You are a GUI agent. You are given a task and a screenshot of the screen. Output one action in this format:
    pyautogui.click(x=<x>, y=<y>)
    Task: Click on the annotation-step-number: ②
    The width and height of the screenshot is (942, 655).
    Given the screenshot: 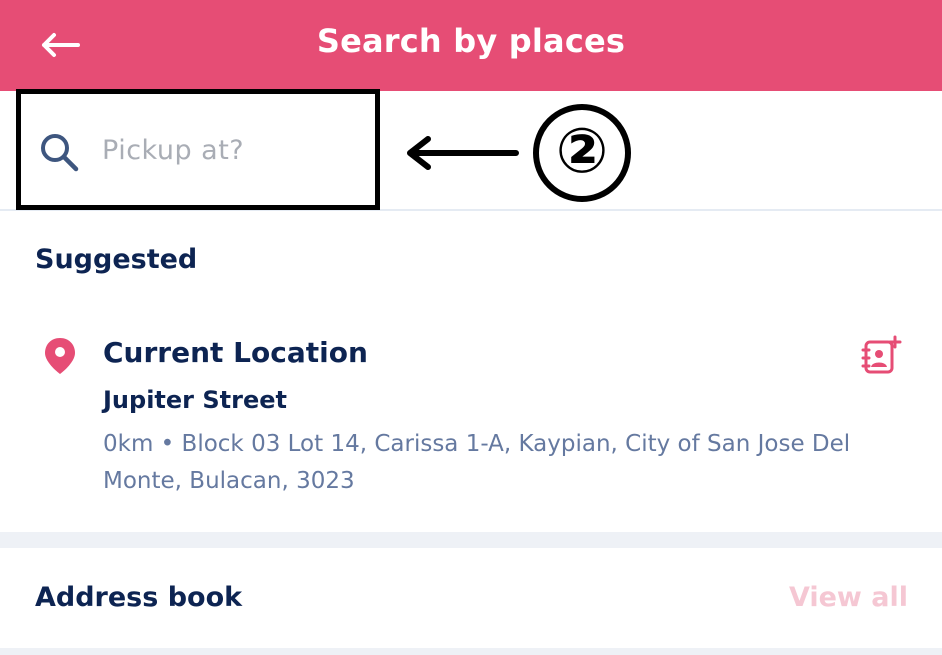 What is the action you would take?
    pyautogui.click(x=582, y=153)
    